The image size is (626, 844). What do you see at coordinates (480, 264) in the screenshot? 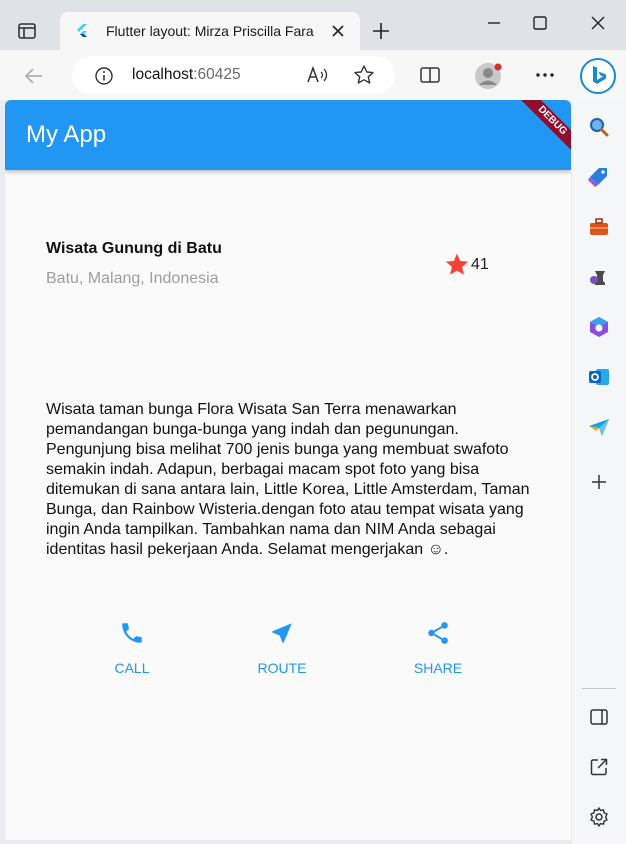
I see `star-count: 41` at bounding box center [480, 264].